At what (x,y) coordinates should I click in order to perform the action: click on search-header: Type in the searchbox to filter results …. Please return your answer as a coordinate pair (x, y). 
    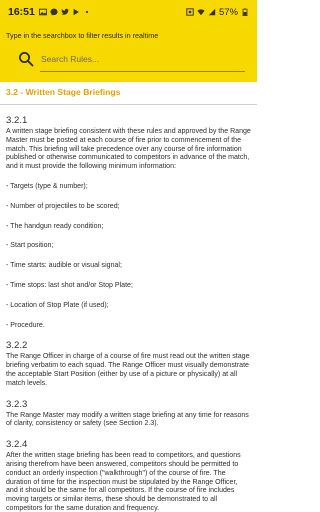
    Looking at the image, I should click on (128, 53).